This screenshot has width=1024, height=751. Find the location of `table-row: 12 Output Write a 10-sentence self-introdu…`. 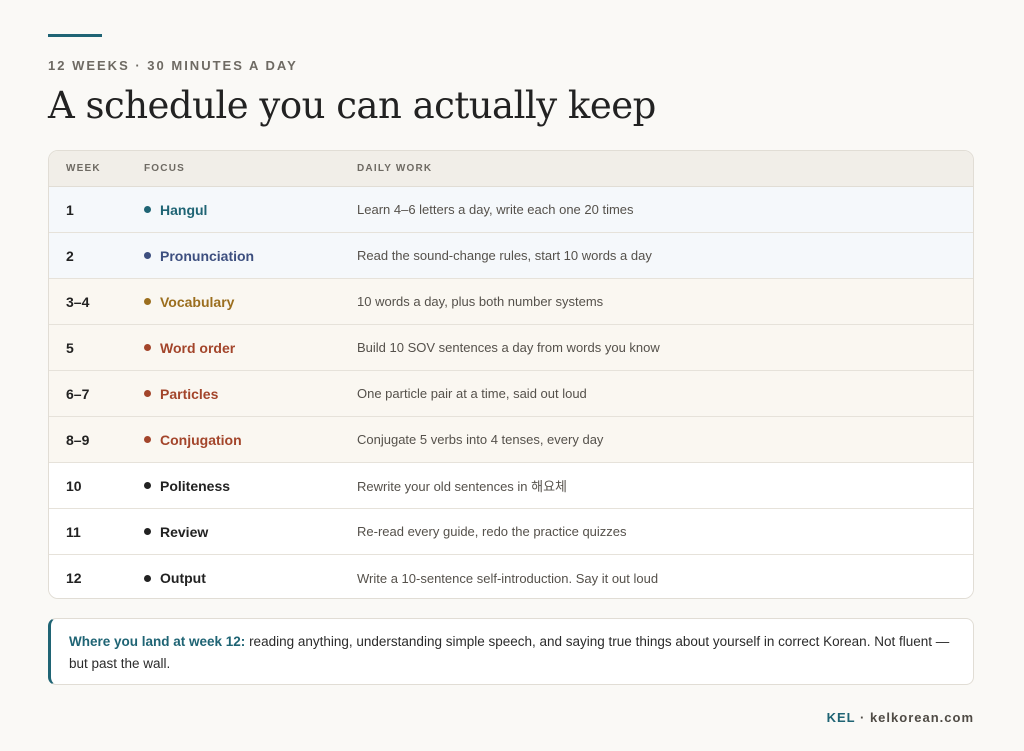

table-row: 12 Output Write a 10-sentence self-introdu… is located at coordinates (511, 576).